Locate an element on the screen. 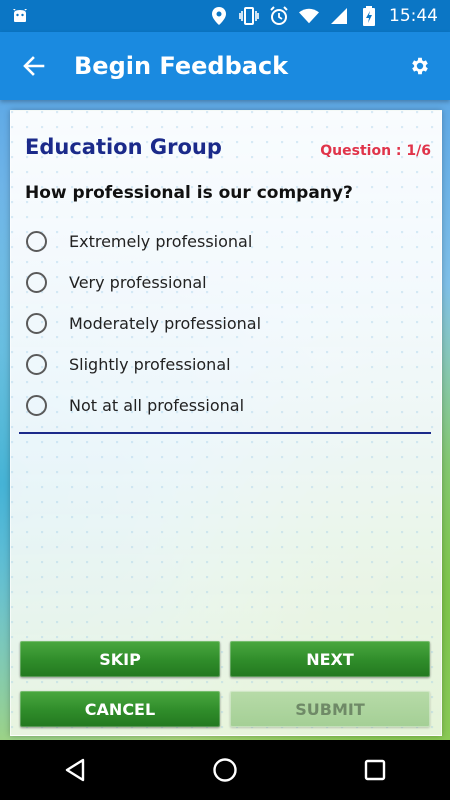 The image size is (450, 800). vibrate-icon is located at coordinates (249, 16).